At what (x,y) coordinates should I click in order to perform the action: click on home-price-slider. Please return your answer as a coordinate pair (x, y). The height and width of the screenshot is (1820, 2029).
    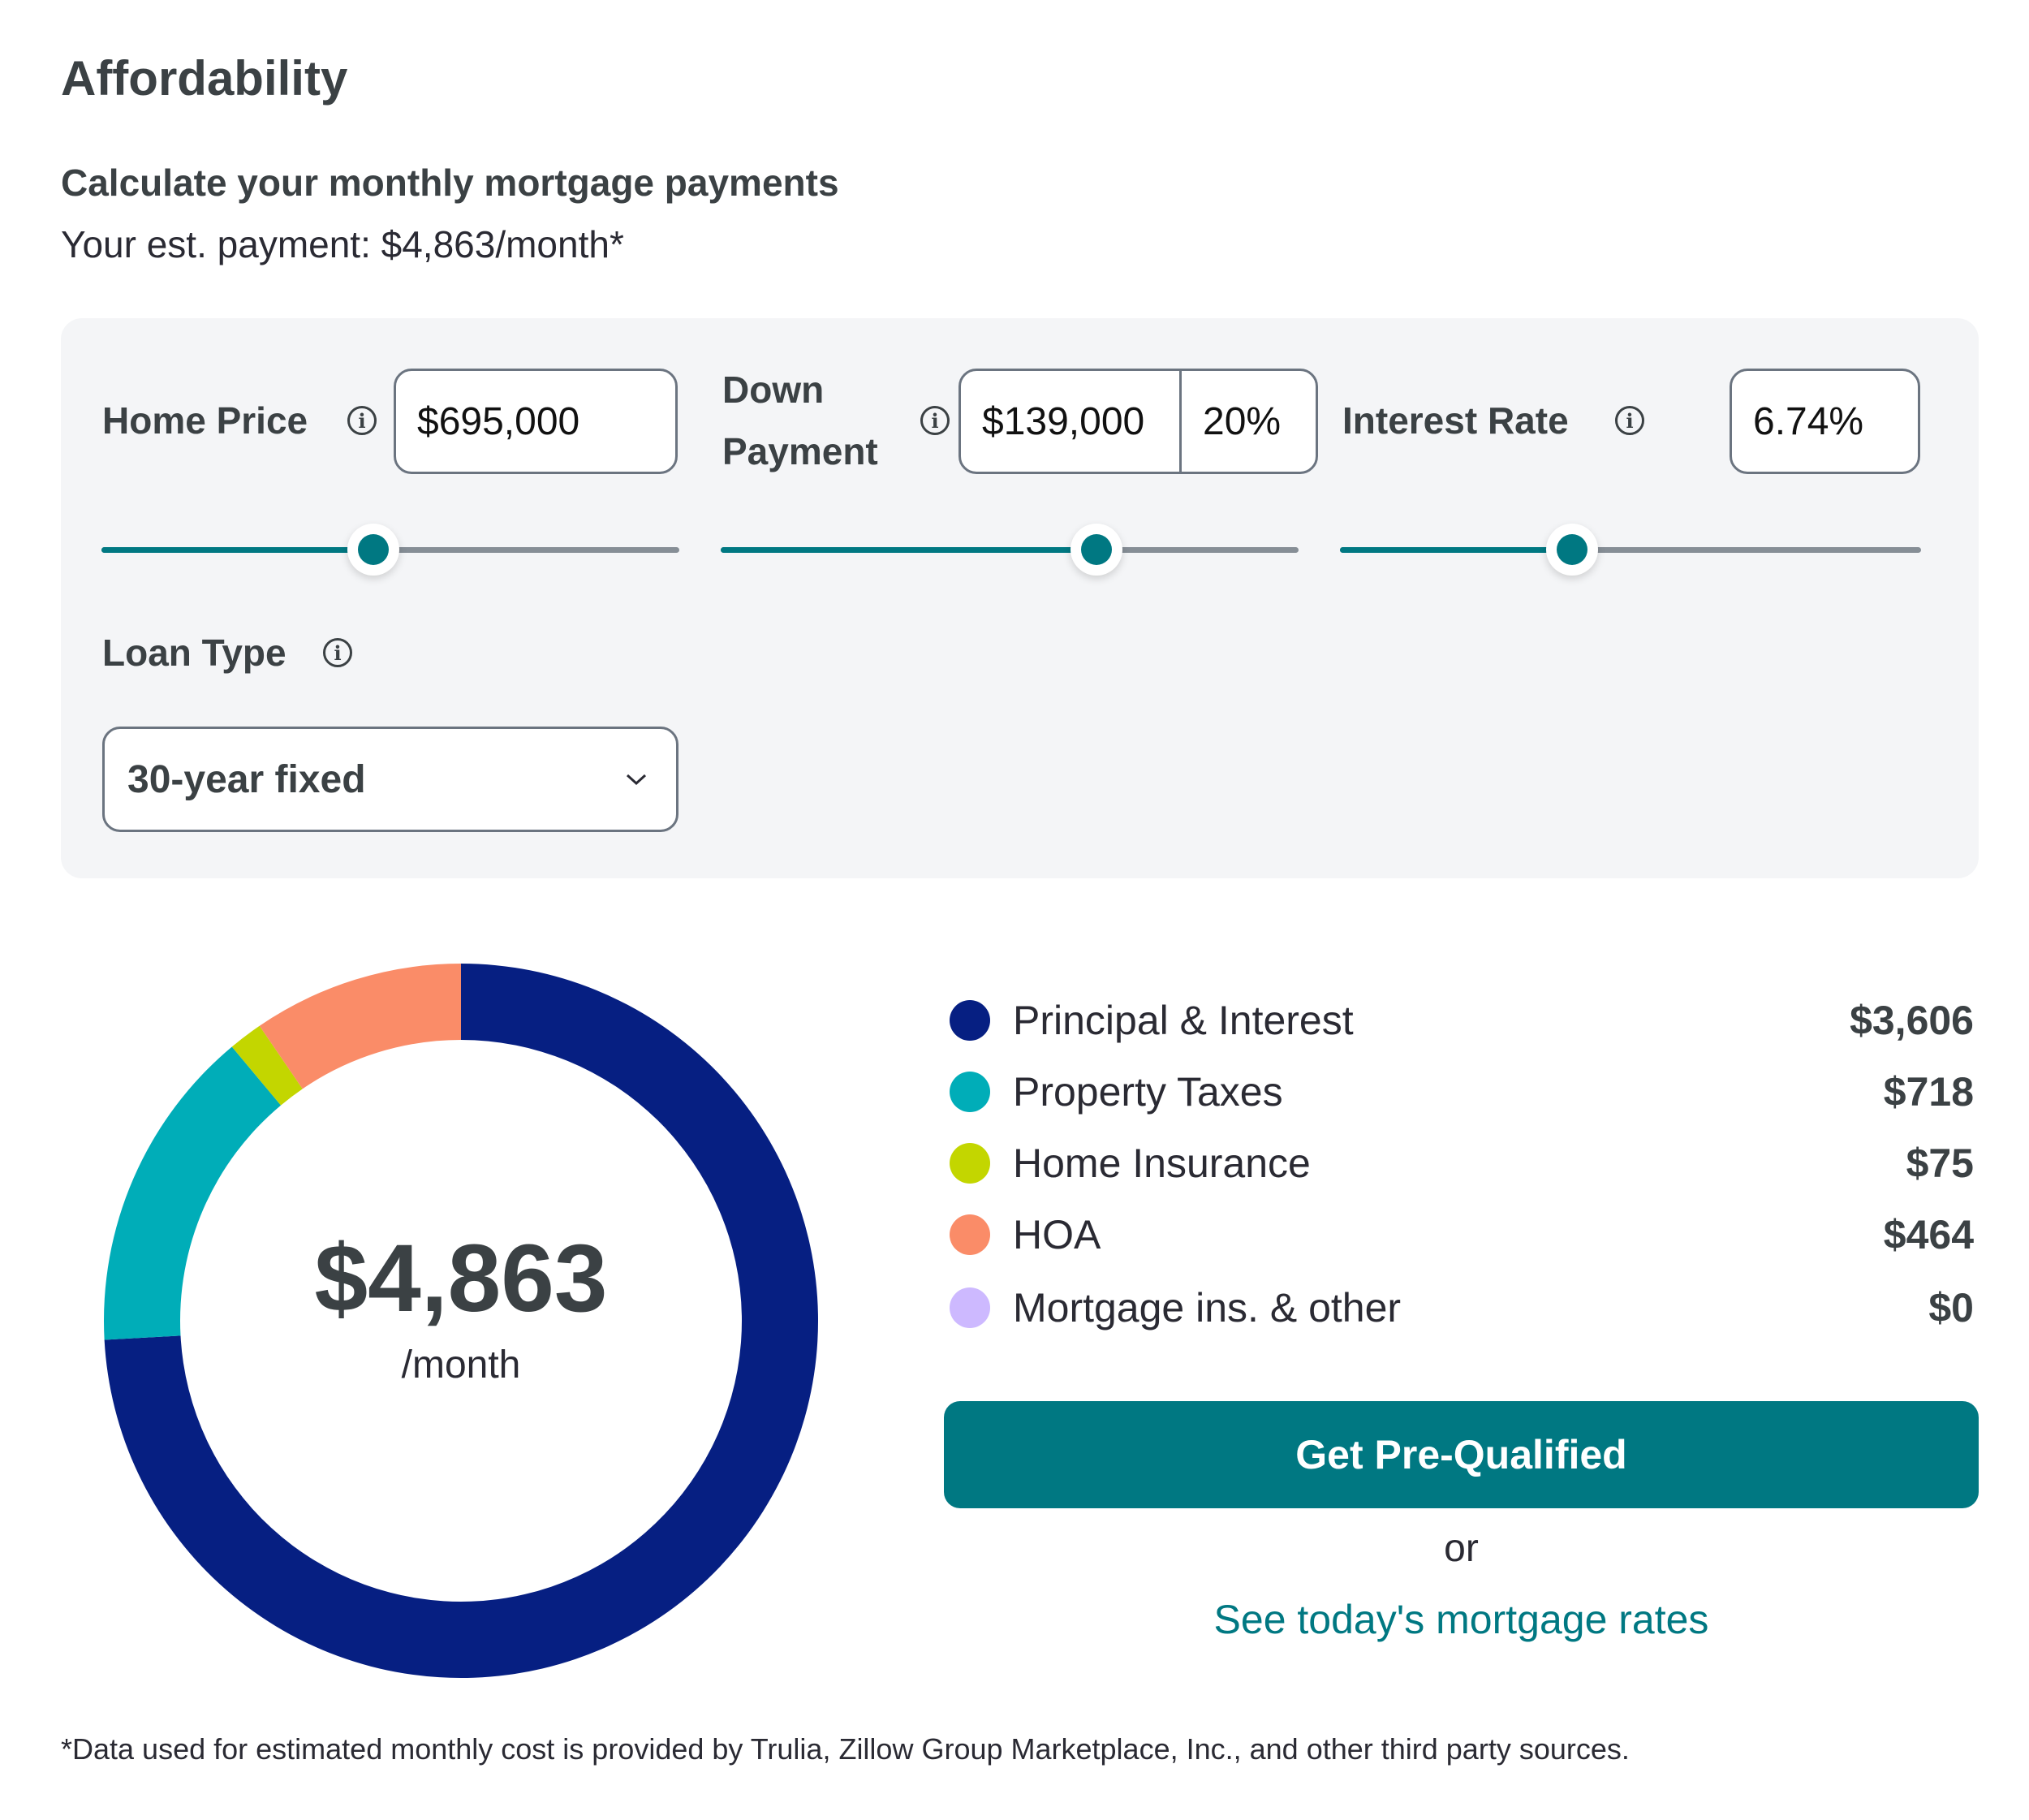
    Looking at the image, I should click on (390, 550).